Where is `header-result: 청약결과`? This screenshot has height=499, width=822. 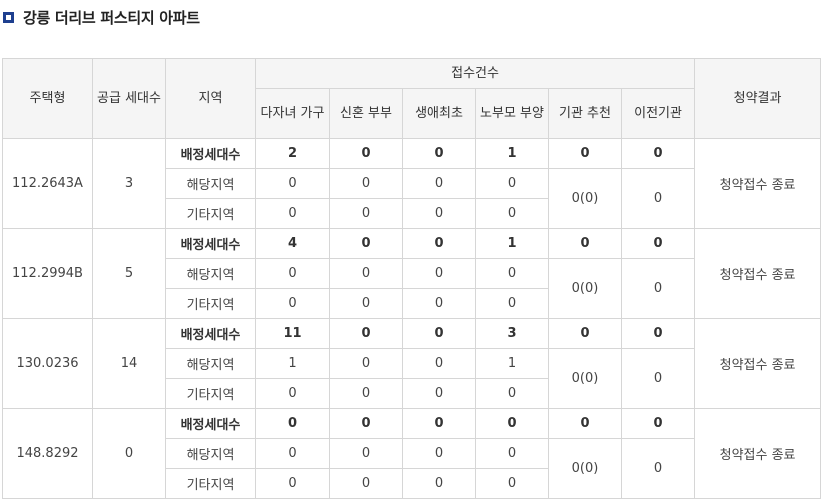
header-result: 청약결과 is located at coordinates (758, 98).